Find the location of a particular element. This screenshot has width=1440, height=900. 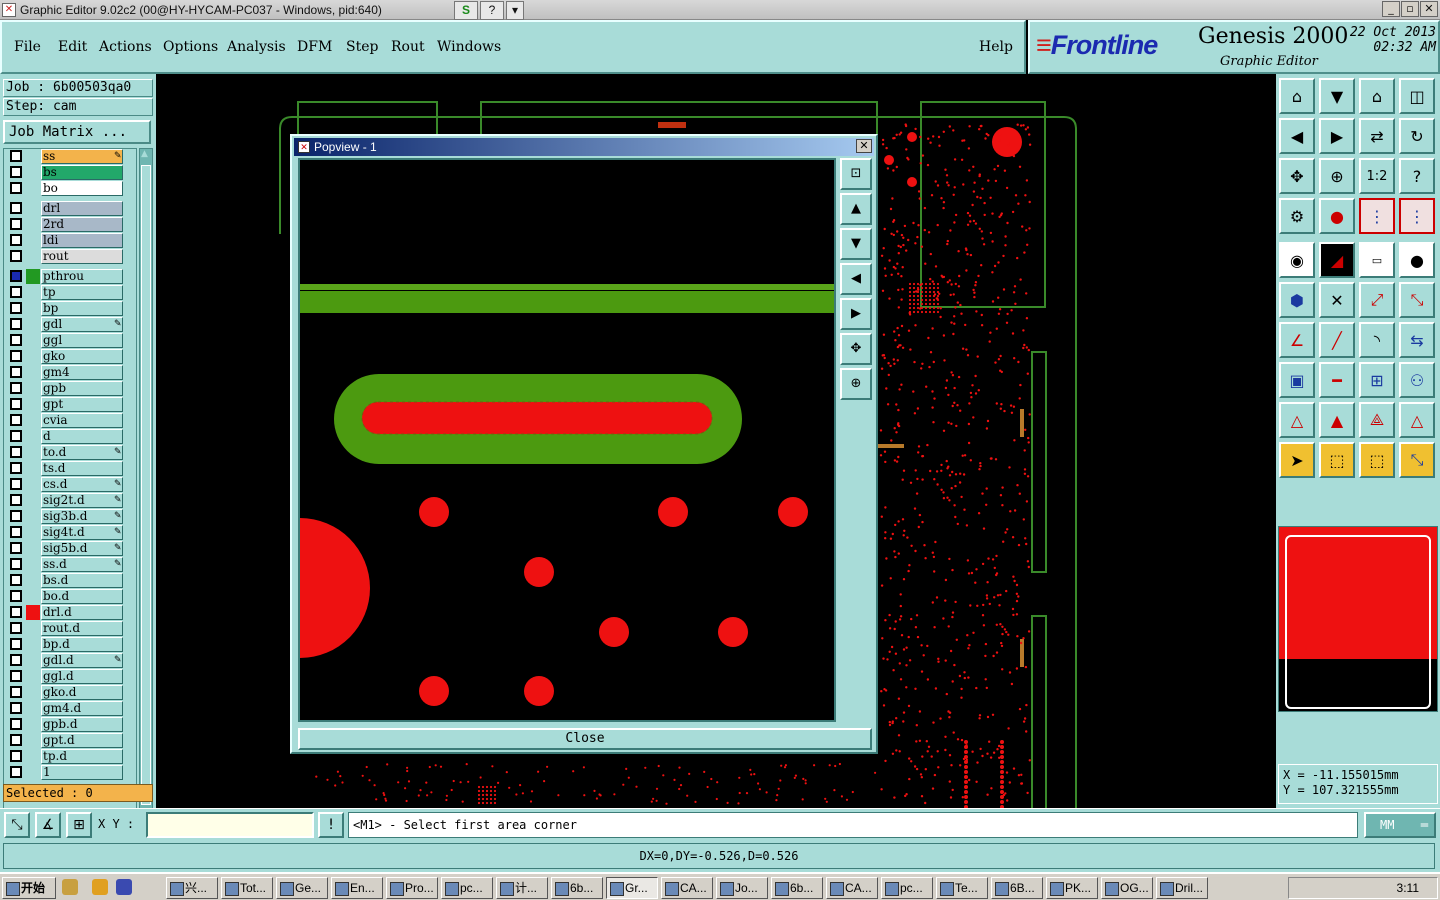

layer-row: sig3b.d ✎ is located at coordinates (70, 516).